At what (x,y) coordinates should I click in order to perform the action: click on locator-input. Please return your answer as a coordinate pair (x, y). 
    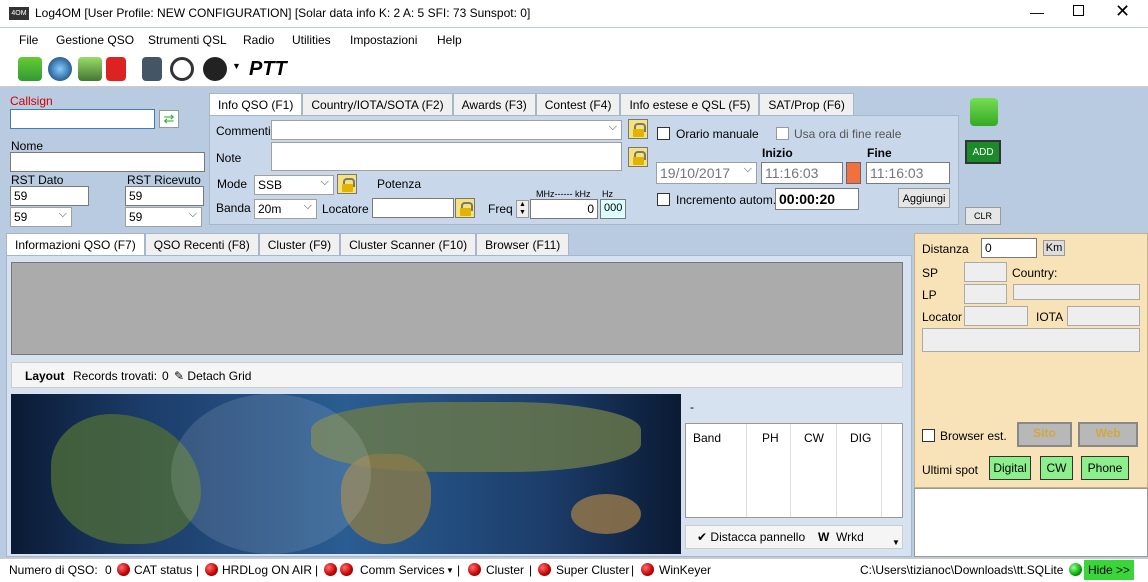
    Looking at the image, I should click on (996, 316).